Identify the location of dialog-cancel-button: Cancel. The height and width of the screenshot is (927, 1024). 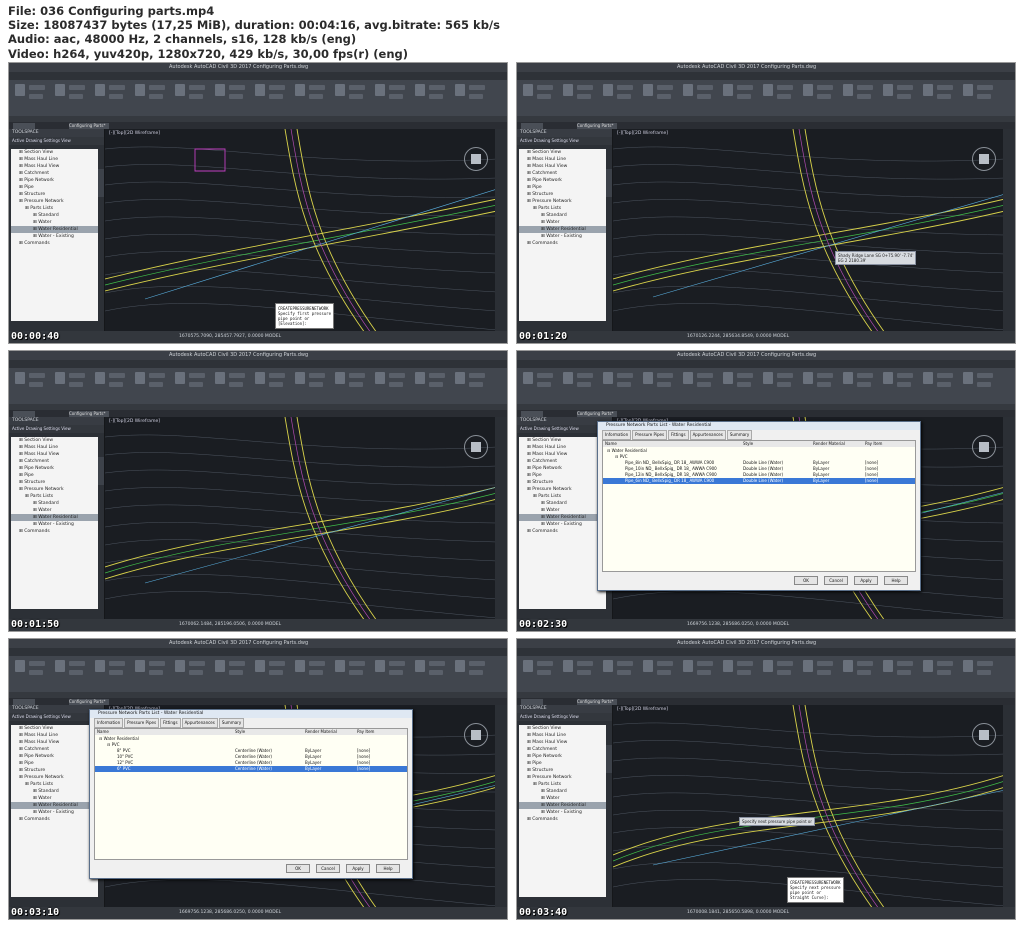
(836, 580).